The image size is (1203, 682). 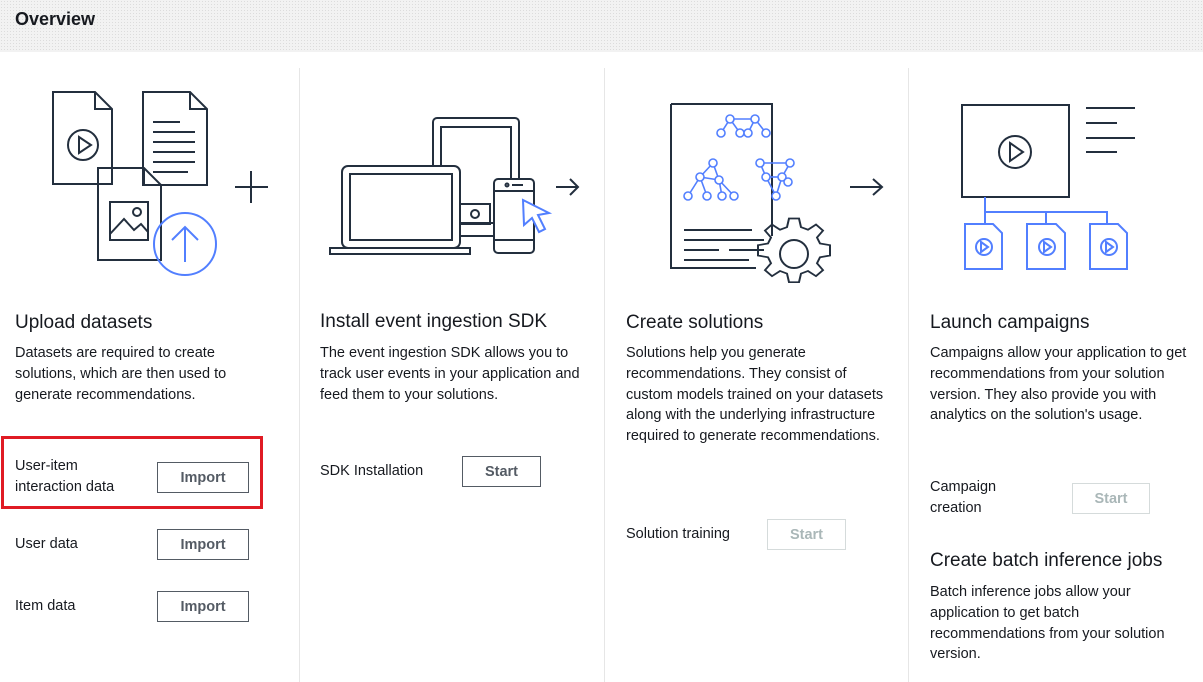 What do you see at coordinates (55, 19) in the screenshot?
I see `page-title: Overview` at bounding box center [55, 19].